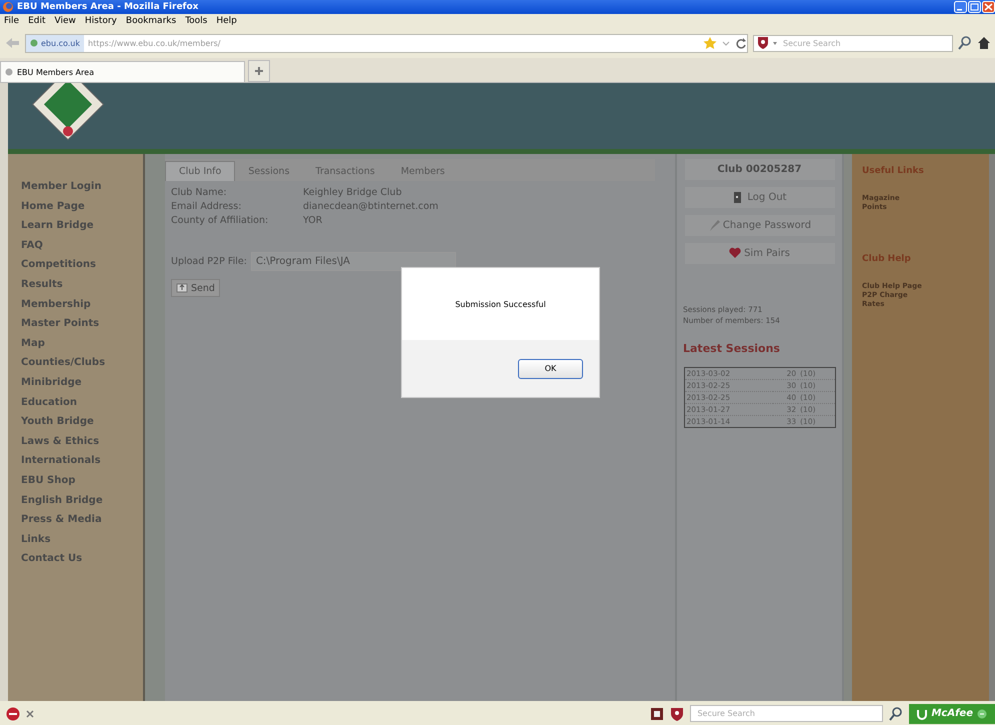 The image size is (995, 725). I want to click on sidebar-link: English Bridge, so click(62, 500).